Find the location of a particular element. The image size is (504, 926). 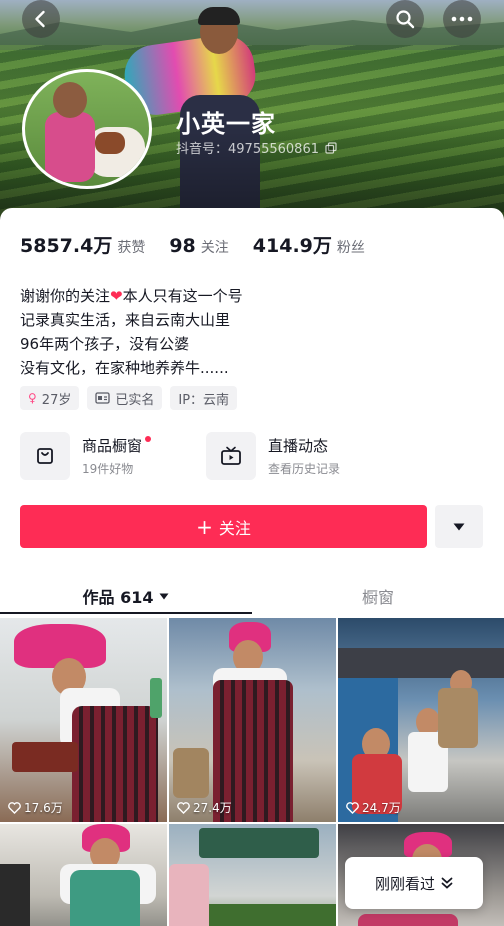

more-button is located at coordinates (462, 19).